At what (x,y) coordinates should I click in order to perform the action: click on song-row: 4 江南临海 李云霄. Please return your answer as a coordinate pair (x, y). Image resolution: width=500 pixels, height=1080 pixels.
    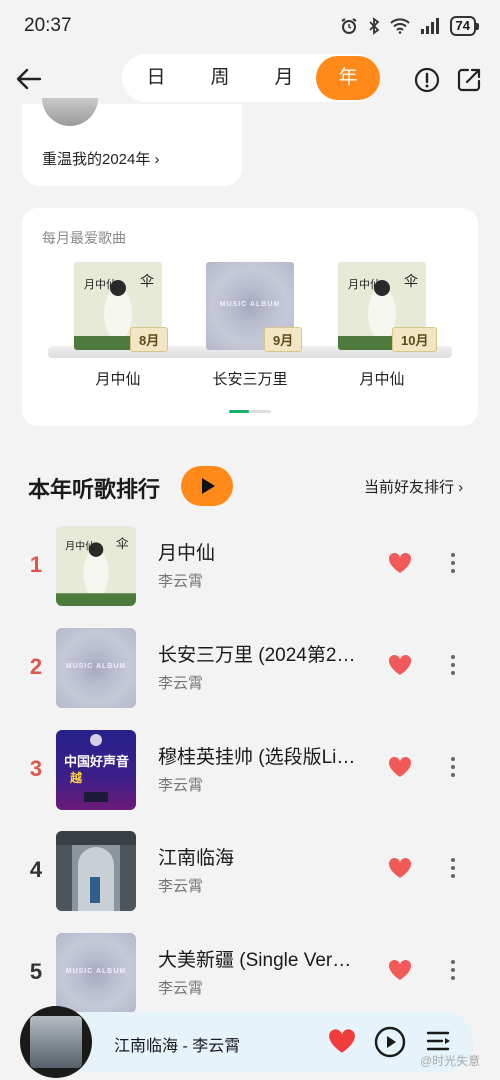
    Looking at the image, I should click on (250, 873).